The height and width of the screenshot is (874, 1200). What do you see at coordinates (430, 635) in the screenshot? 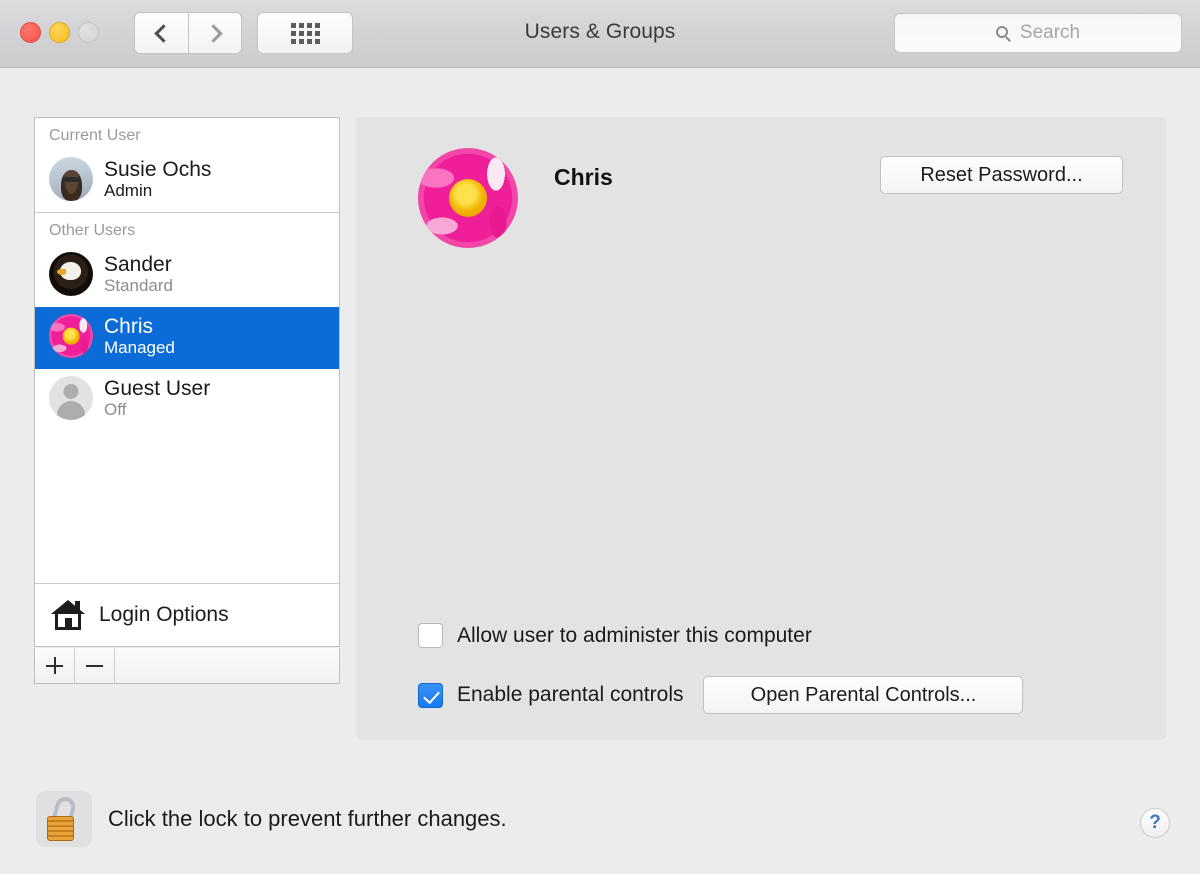
I see `allow-admin-checkbox` at bounding box center [430, 635].